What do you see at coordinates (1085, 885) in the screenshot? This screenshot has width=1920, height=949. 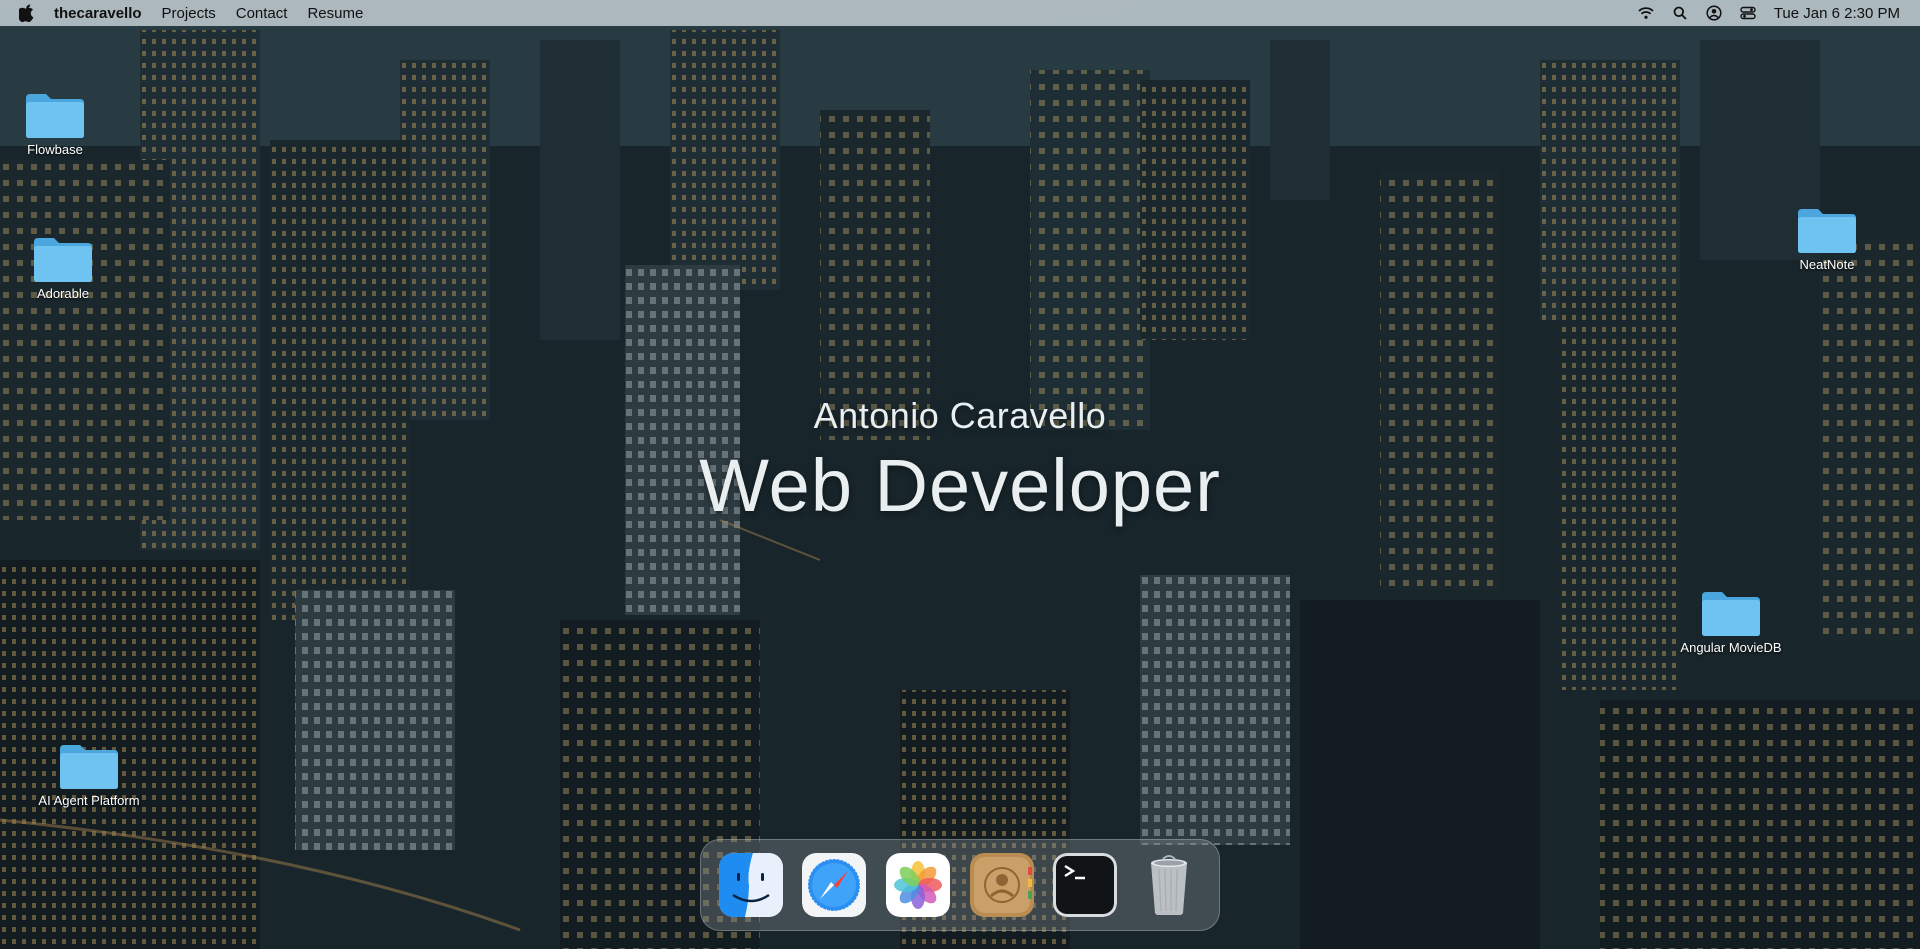 I see `terminal-icon` at bounding box center [1085, 885].